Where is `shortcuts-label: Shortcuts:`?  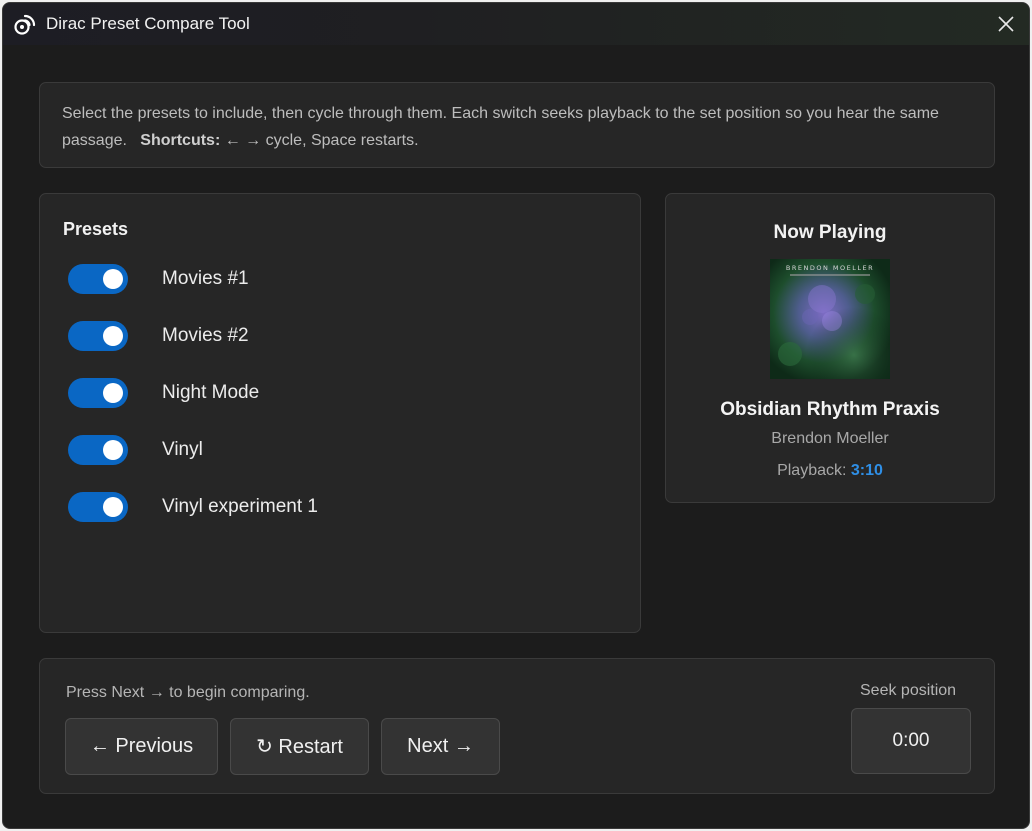
shortcuts-label: Shortcuts: is located at coordinates (180, 140).